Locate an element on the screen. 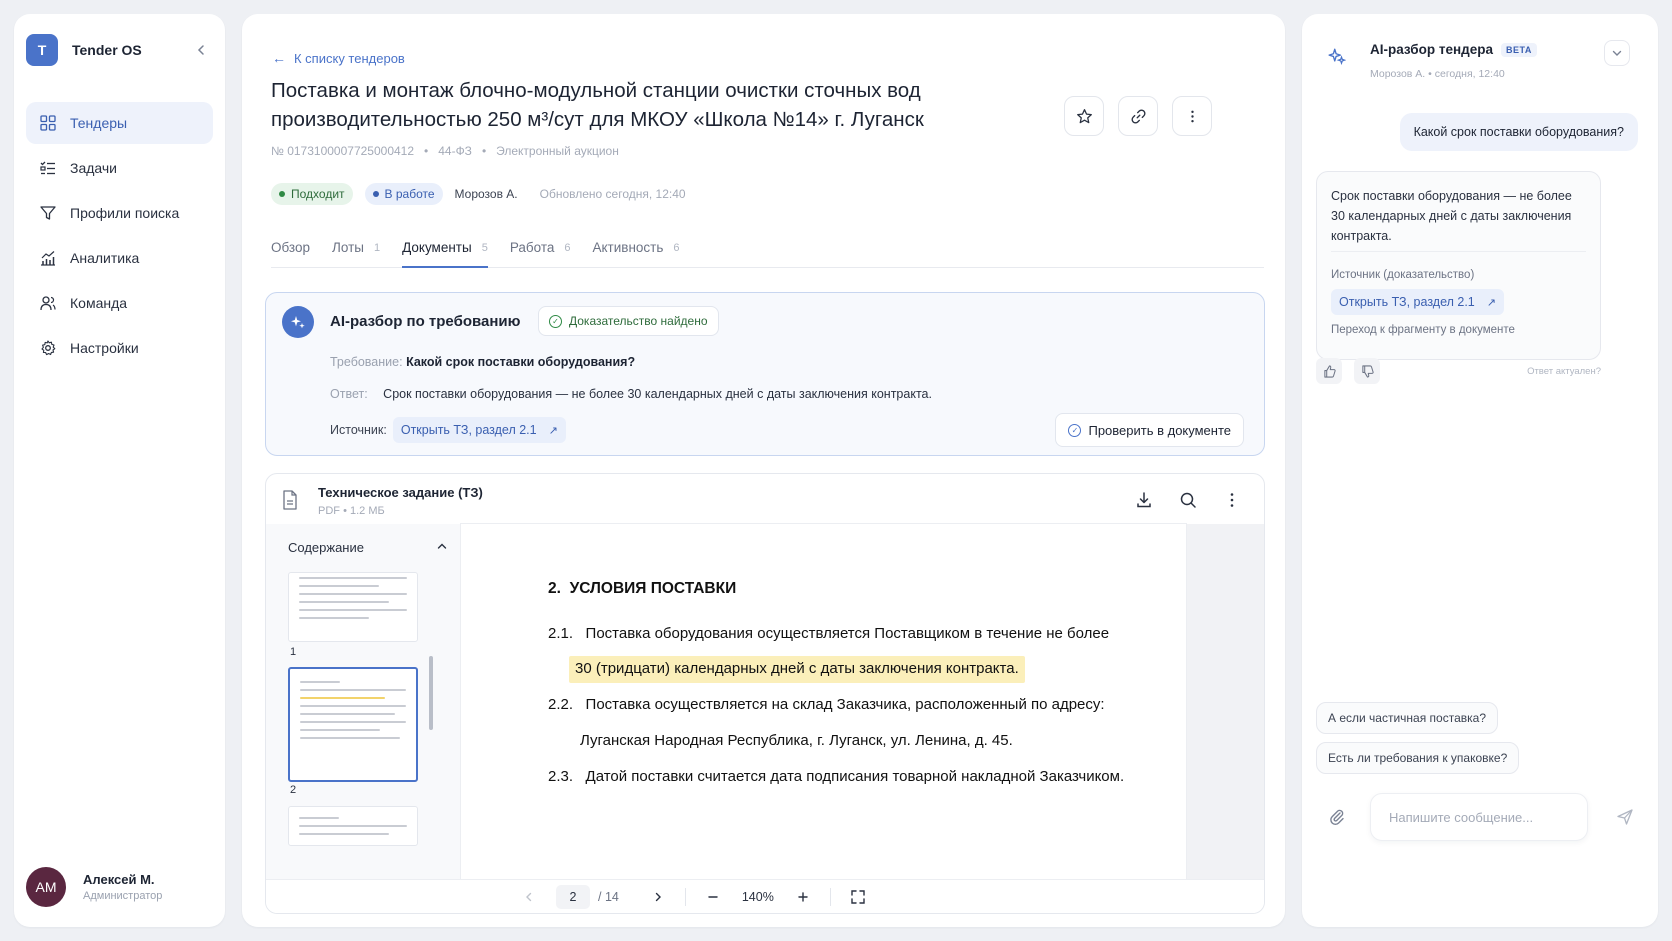 The height and width of the screenshot is (941, 1672). beta-badge: BETA is located at coordinates (1518, 49).